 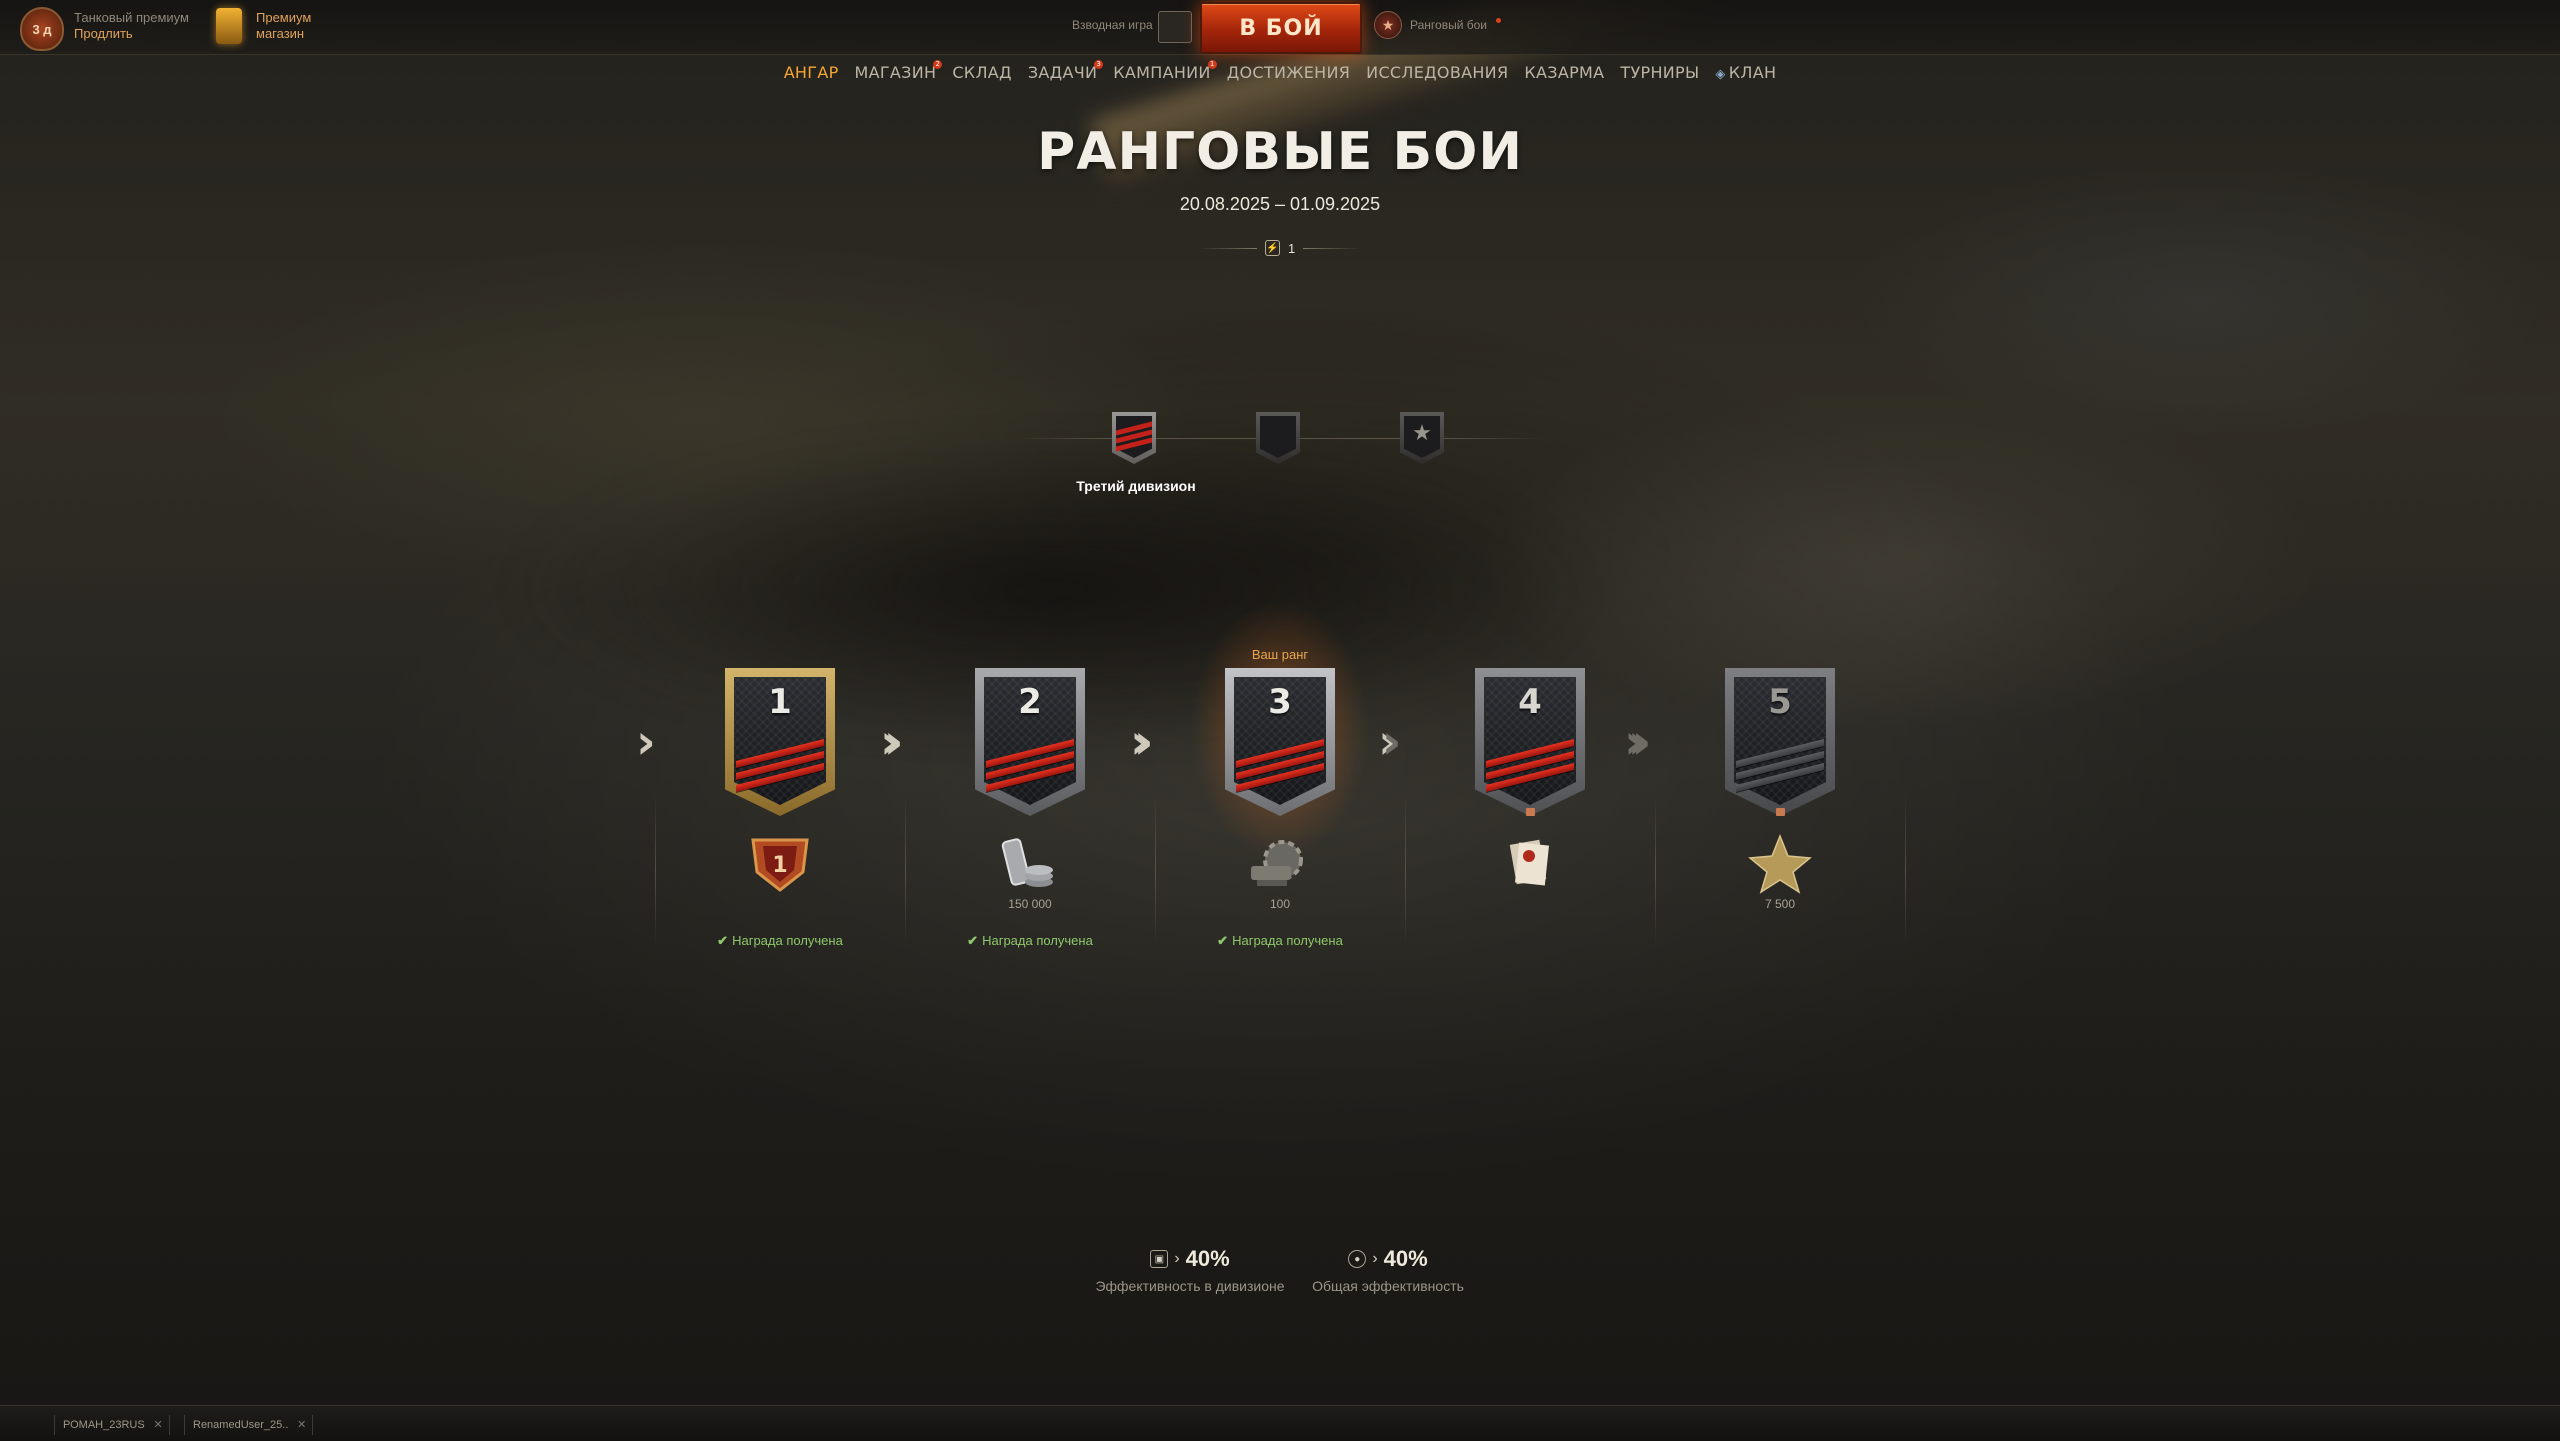 I want to click on reward-value: 150 000, so click(x=1030, y=904).